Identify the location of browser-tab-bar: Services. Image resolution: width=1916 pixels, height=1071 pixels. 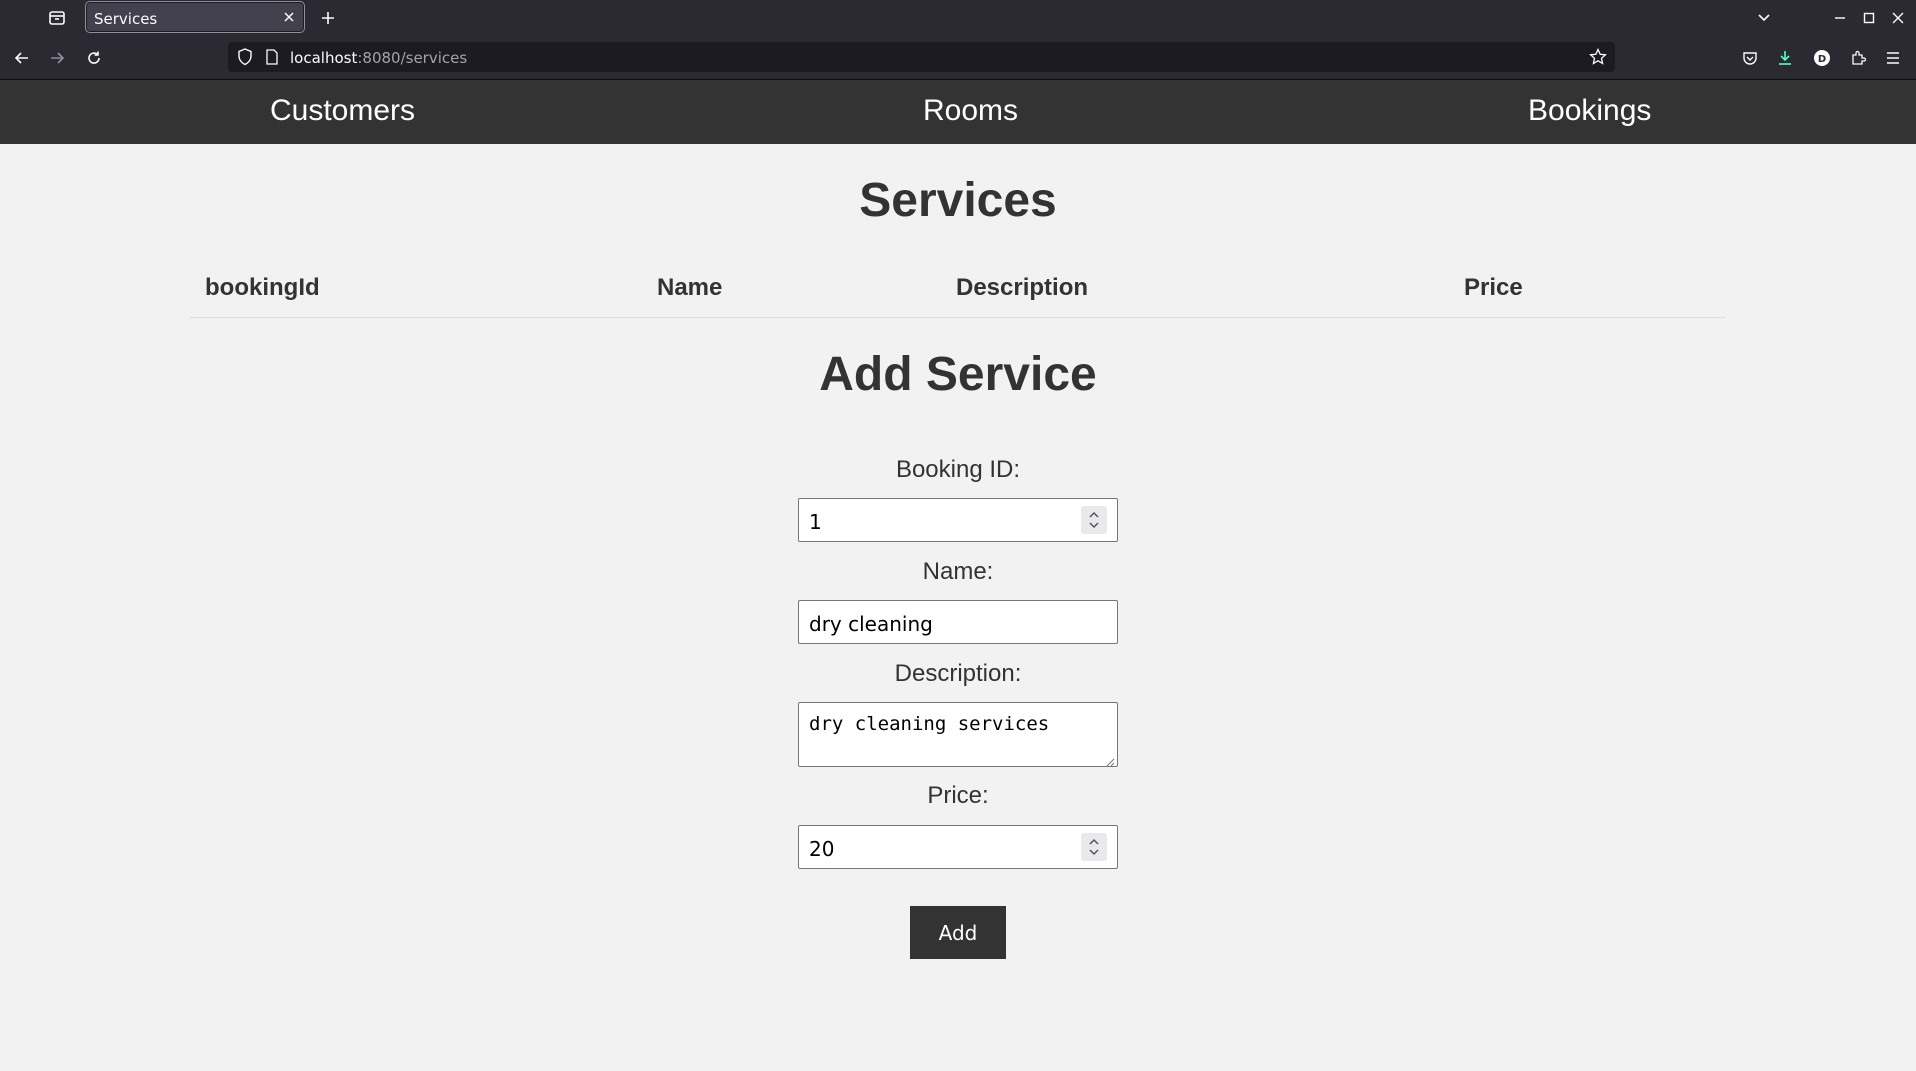
(958, 17).